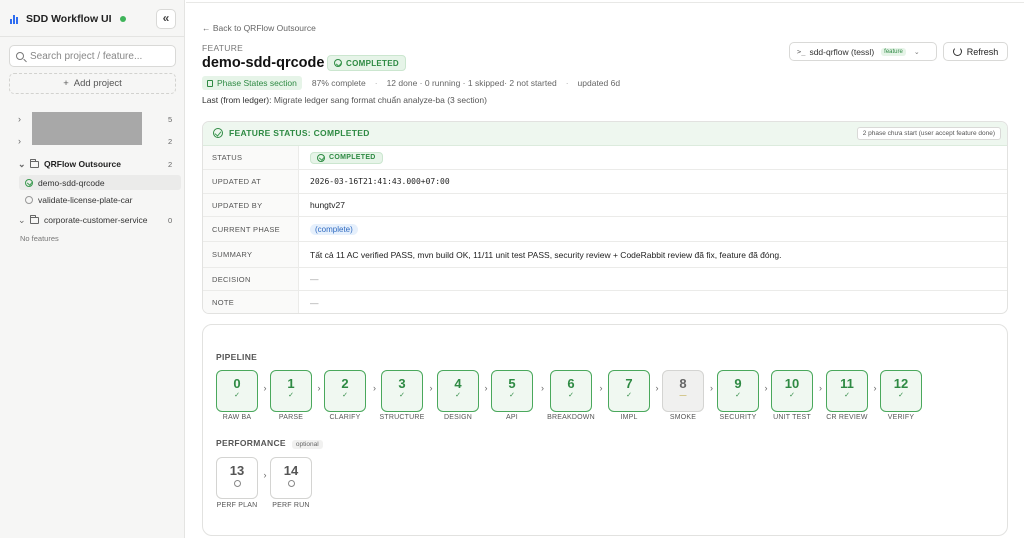 The width and height of the screenshot is (1024, 538). I want to click on pipeline-step: 5 ✓, so click(512, 391).